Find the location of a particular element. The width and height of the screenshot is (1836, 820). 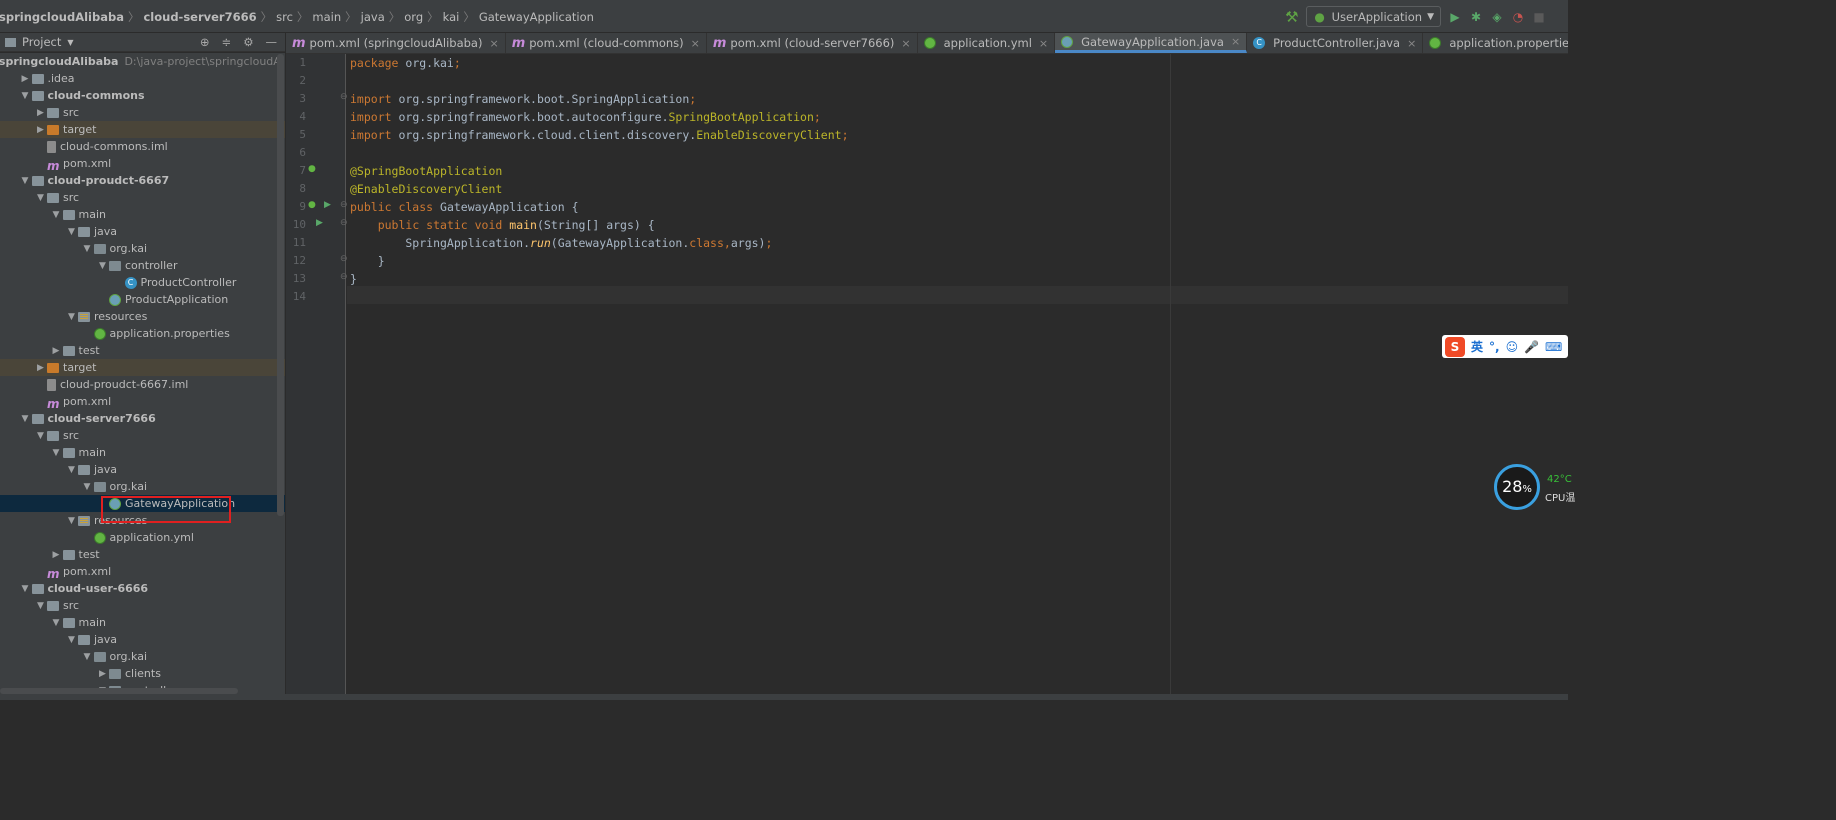

editor-tab: GatewayApplication.java × is located at coordinates (1151, 43).